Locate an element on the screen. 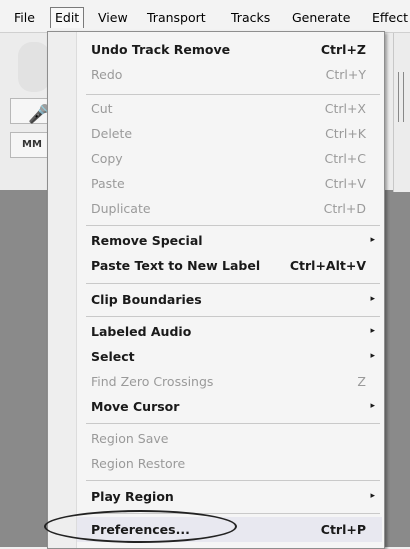 The width and height of the screenshot is (410, 549). menu-tracks: Tracks is located at coordinates (250, 18).